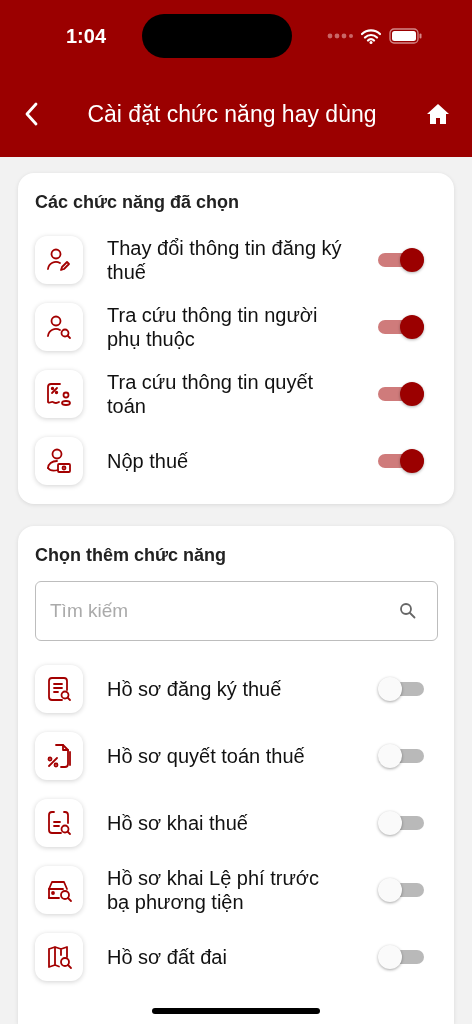 The width and height of the screenshot is (472, 1024). I want to click on function-label: Tra cứu thông tin quyết toán, so click(211, 393).